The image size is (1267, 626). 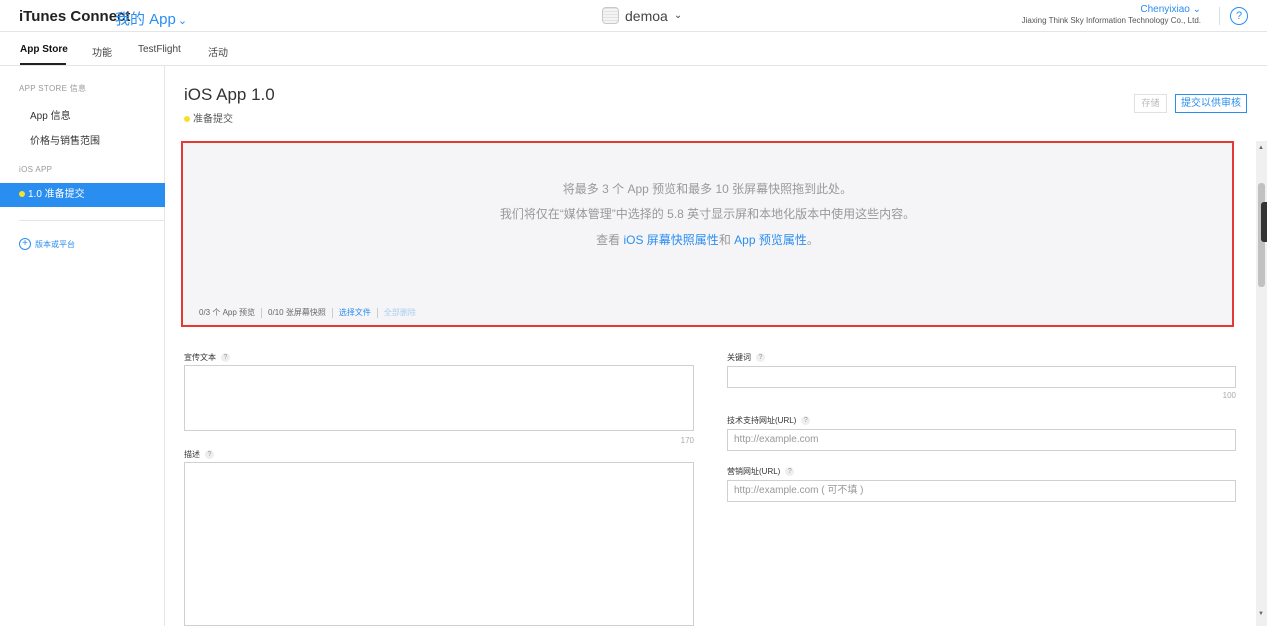 I want to click on app-switcher: demoa ⌄, so click(x=642, y=15).